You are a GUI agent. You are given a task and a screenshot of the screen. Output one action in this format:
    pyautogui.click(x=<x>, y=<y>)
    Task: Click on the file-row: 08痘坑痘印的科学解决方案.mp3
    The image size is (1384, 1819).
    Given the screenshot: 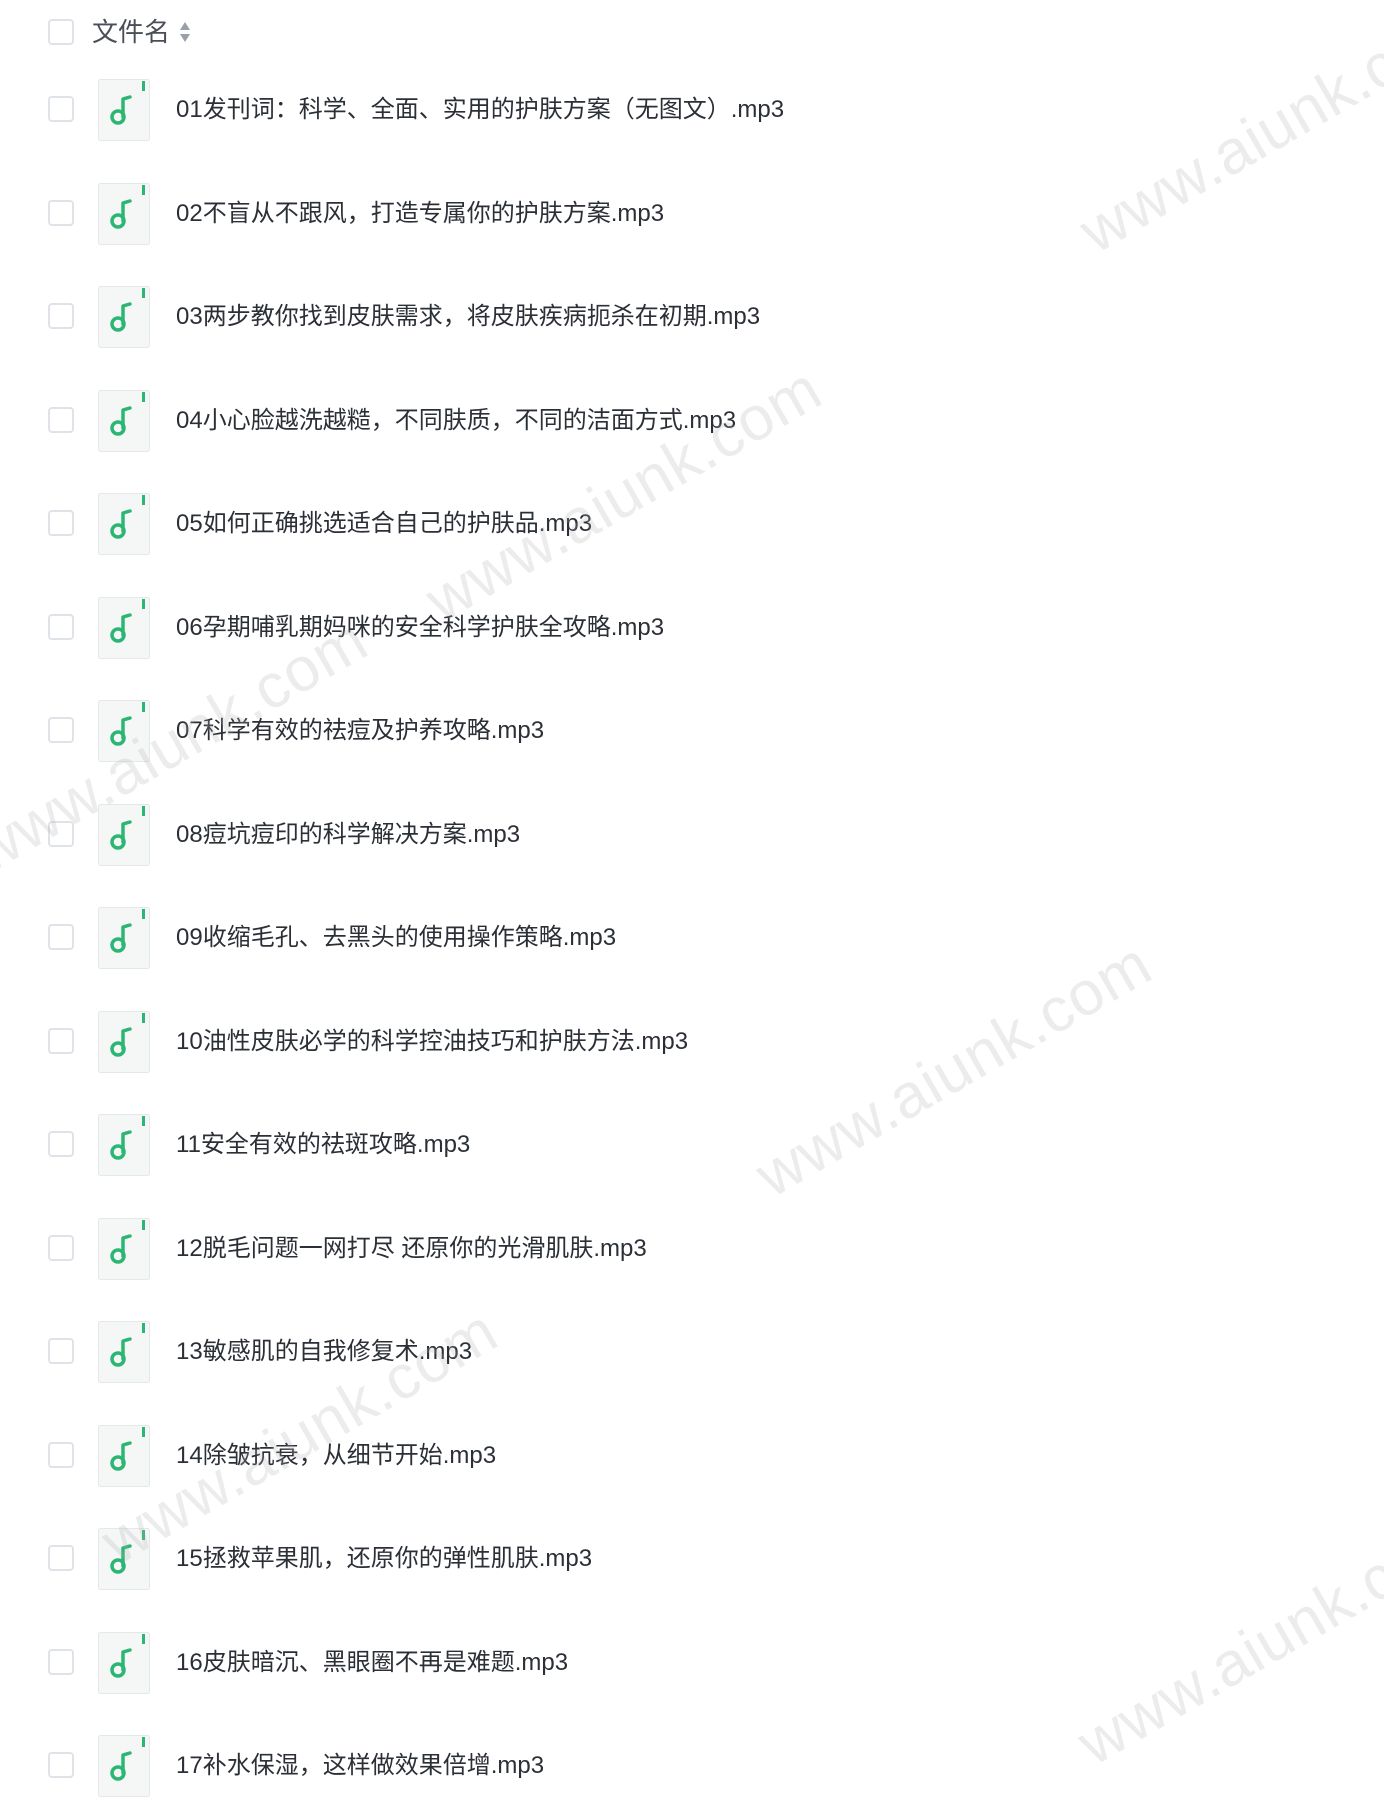 What is the action you would take?
    pyautogui.click(x=692, y=836)
    